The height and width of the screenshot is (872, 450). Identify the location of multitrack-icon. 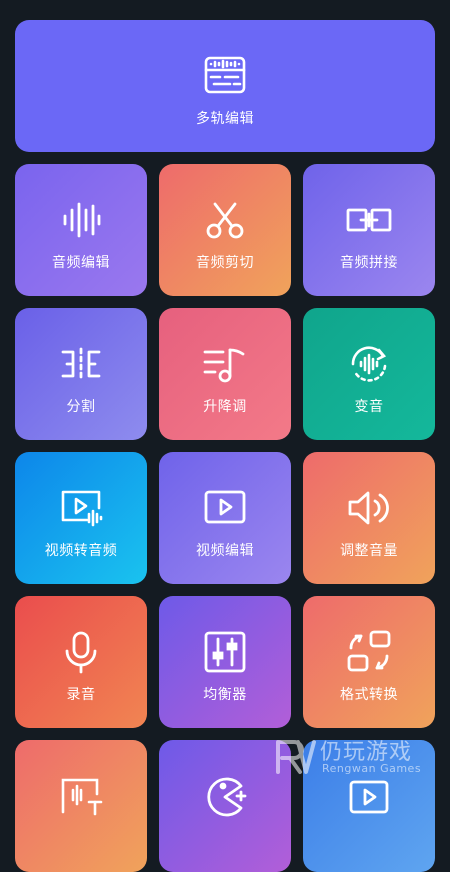
(225, 75).